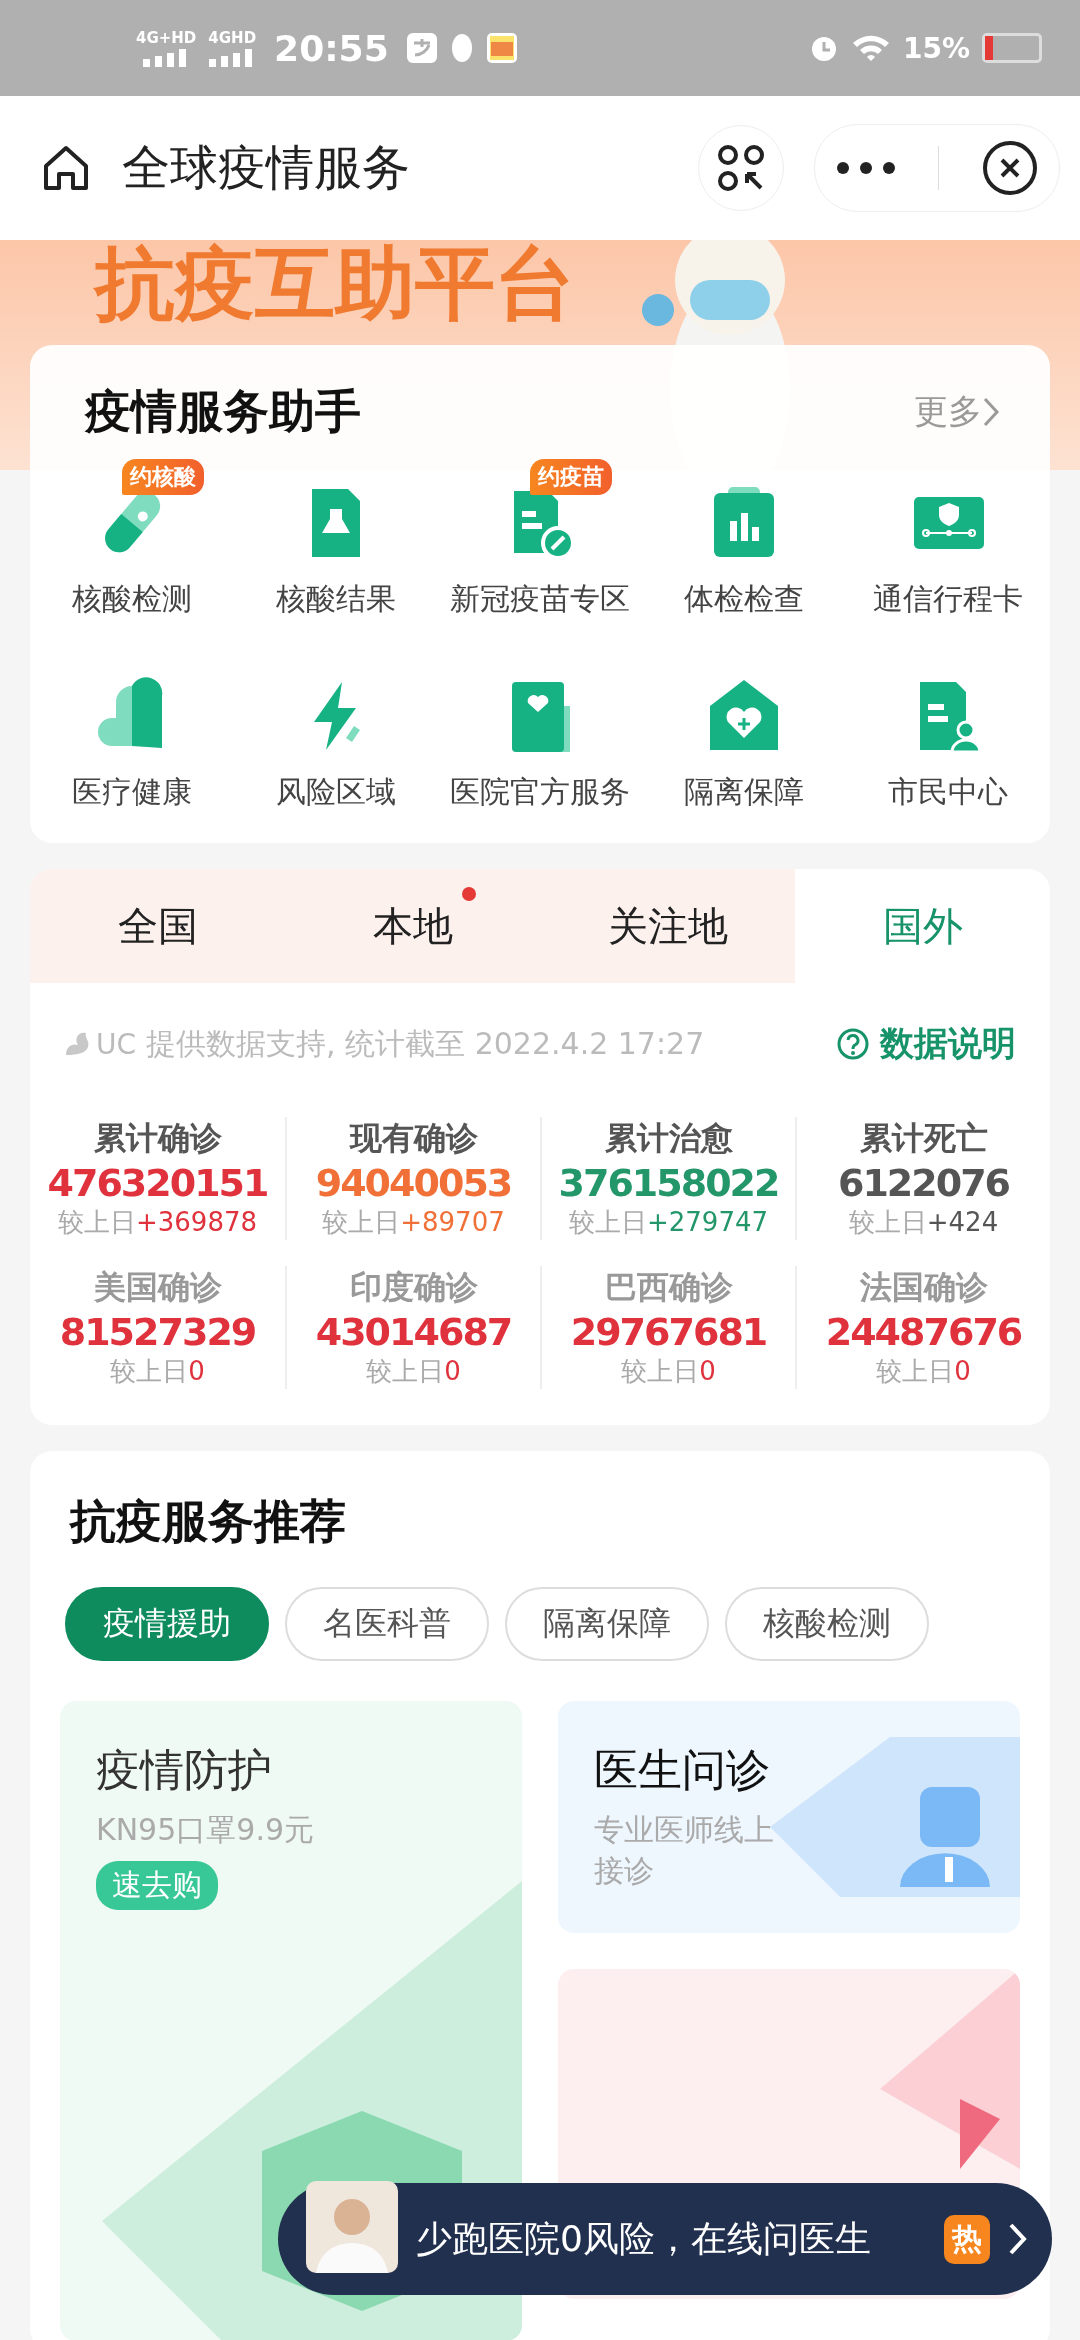  Describe the element at coordinates (923, 1183) in the screenshot. I see `stat-value: 6122076` at that location.